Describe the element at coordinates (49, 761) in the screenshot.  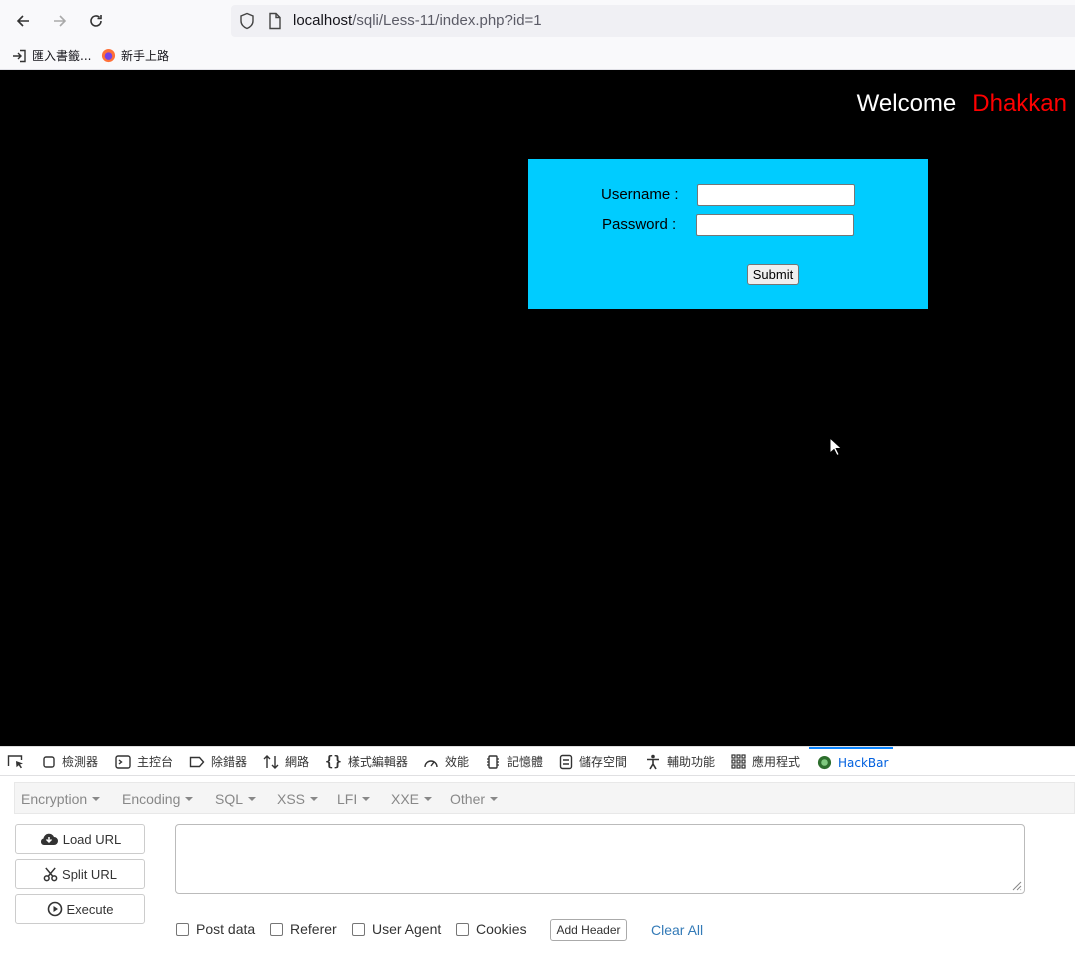
I see `inspector-icon` at that location.